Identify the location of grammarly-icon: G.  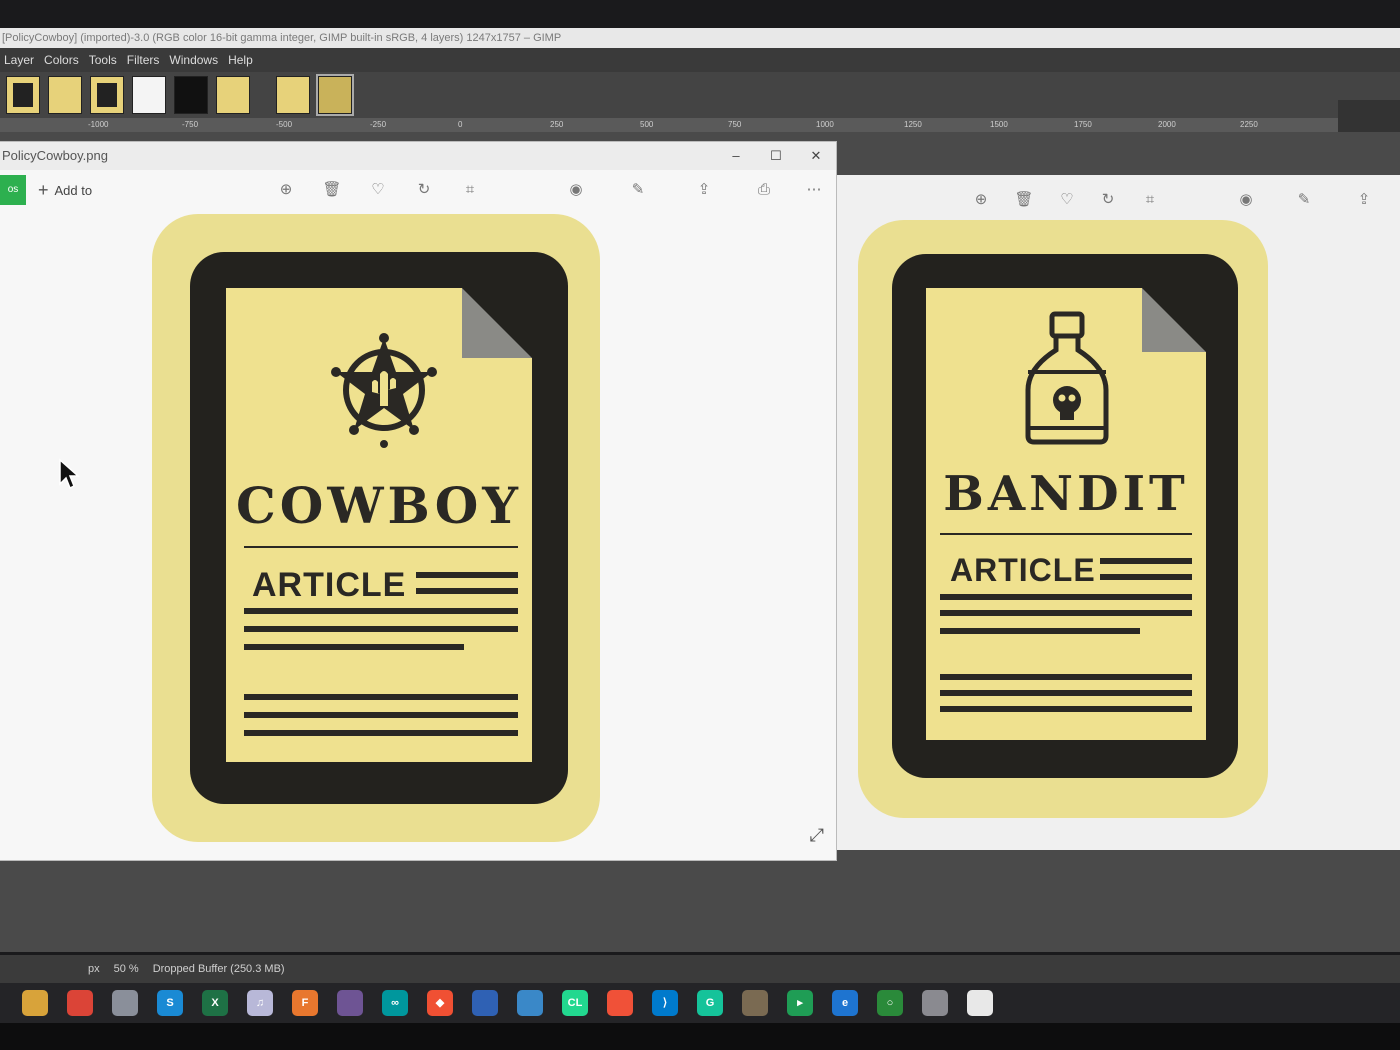
(710, 1003).